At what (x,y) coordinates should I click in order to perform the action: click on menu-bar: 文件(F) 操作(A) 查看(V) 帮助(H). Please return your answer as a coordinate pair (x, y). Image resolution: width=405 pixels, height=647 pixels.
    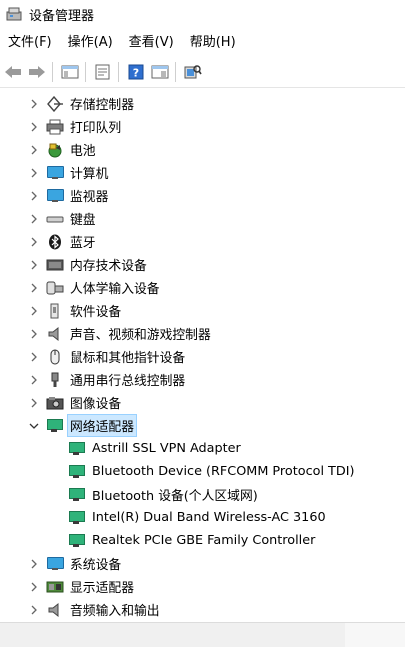
    Looking at the image, I should click on (202, 43).